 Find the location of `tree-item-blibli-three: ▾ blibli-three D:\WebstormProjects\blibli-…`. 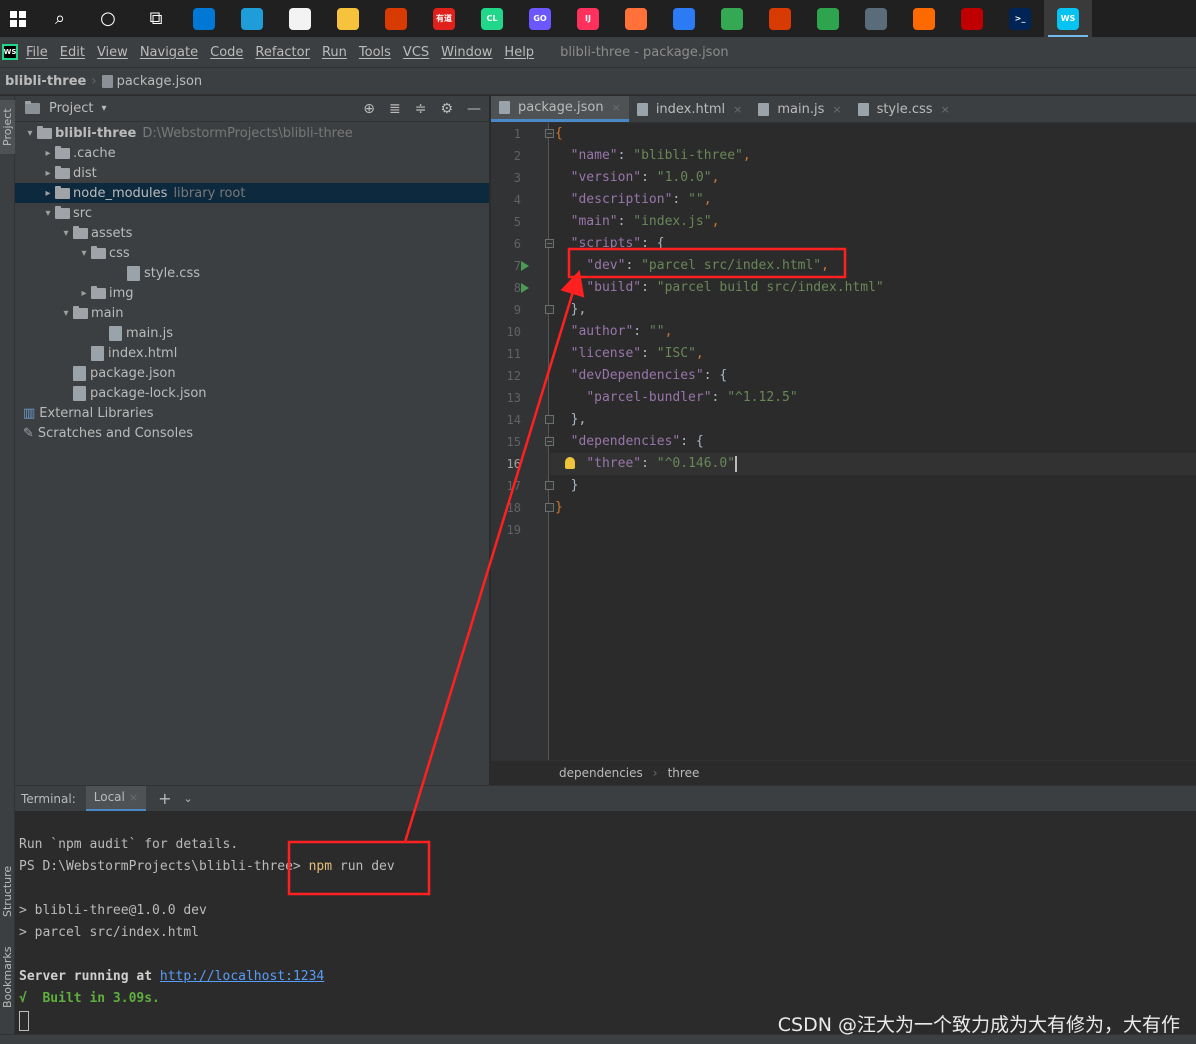

tree-item-blibli-three: ▾ blibli-three D:\WebstormProjects\blibli-… is located at coordinates (252, 133).